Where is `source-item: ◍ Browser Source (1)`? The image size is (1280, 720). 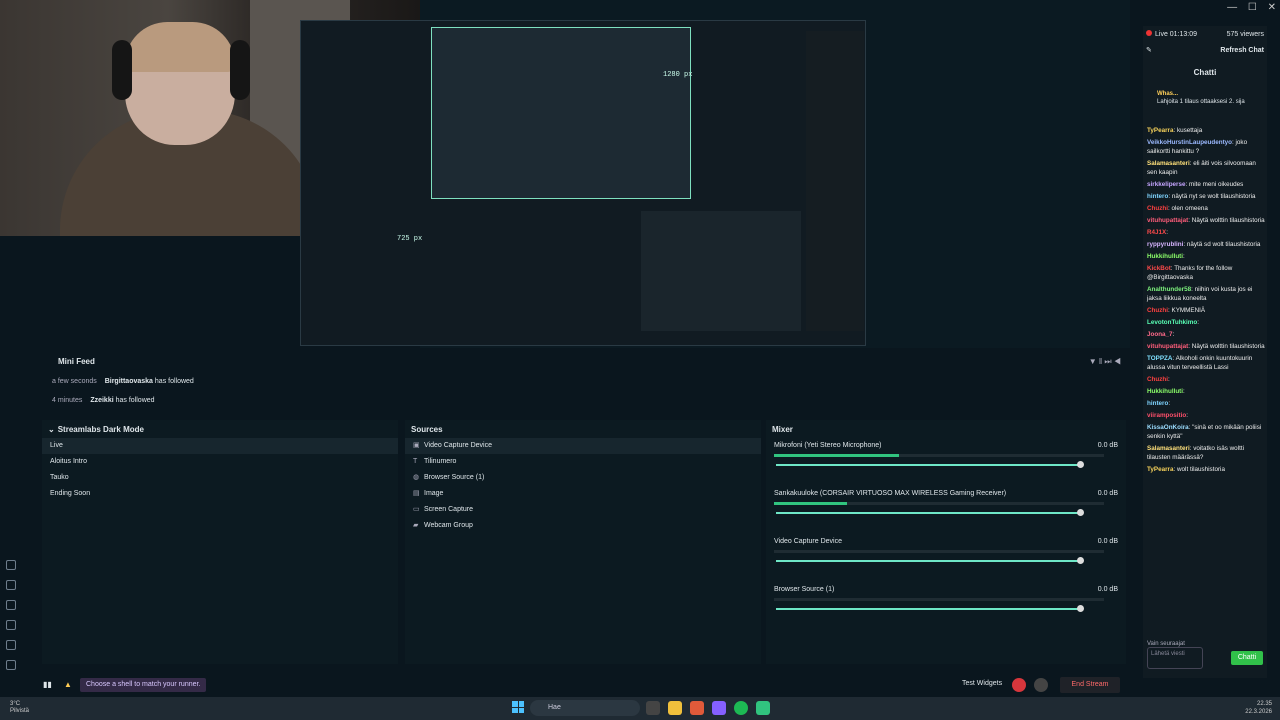 source-item: ◍ Browser Source (1) is located at coordinates (583, 478).